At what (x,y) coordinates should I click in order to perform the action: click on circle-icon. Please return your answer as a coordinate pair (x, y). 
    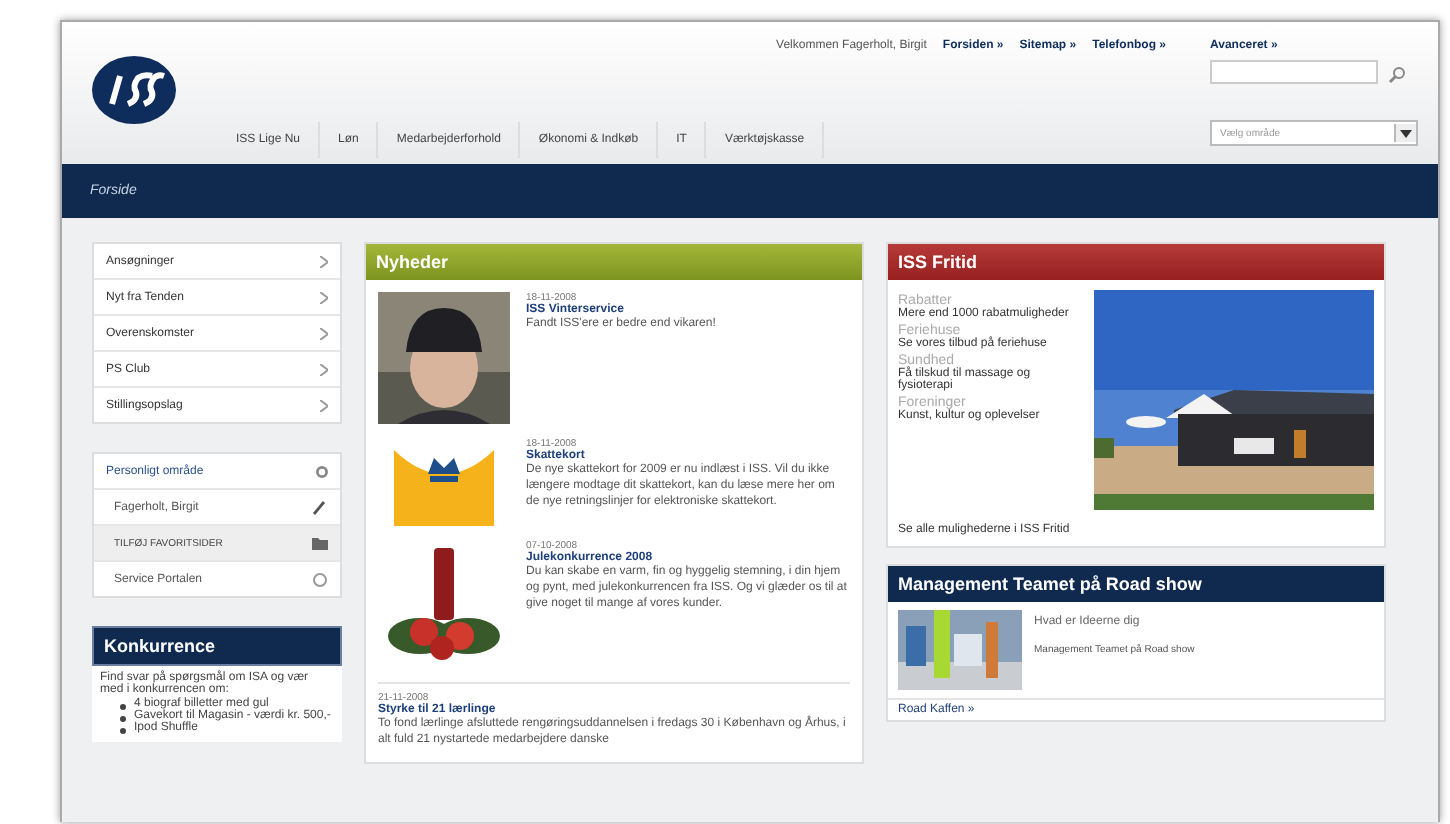
    Looking at the image, I should click on (320, 579).